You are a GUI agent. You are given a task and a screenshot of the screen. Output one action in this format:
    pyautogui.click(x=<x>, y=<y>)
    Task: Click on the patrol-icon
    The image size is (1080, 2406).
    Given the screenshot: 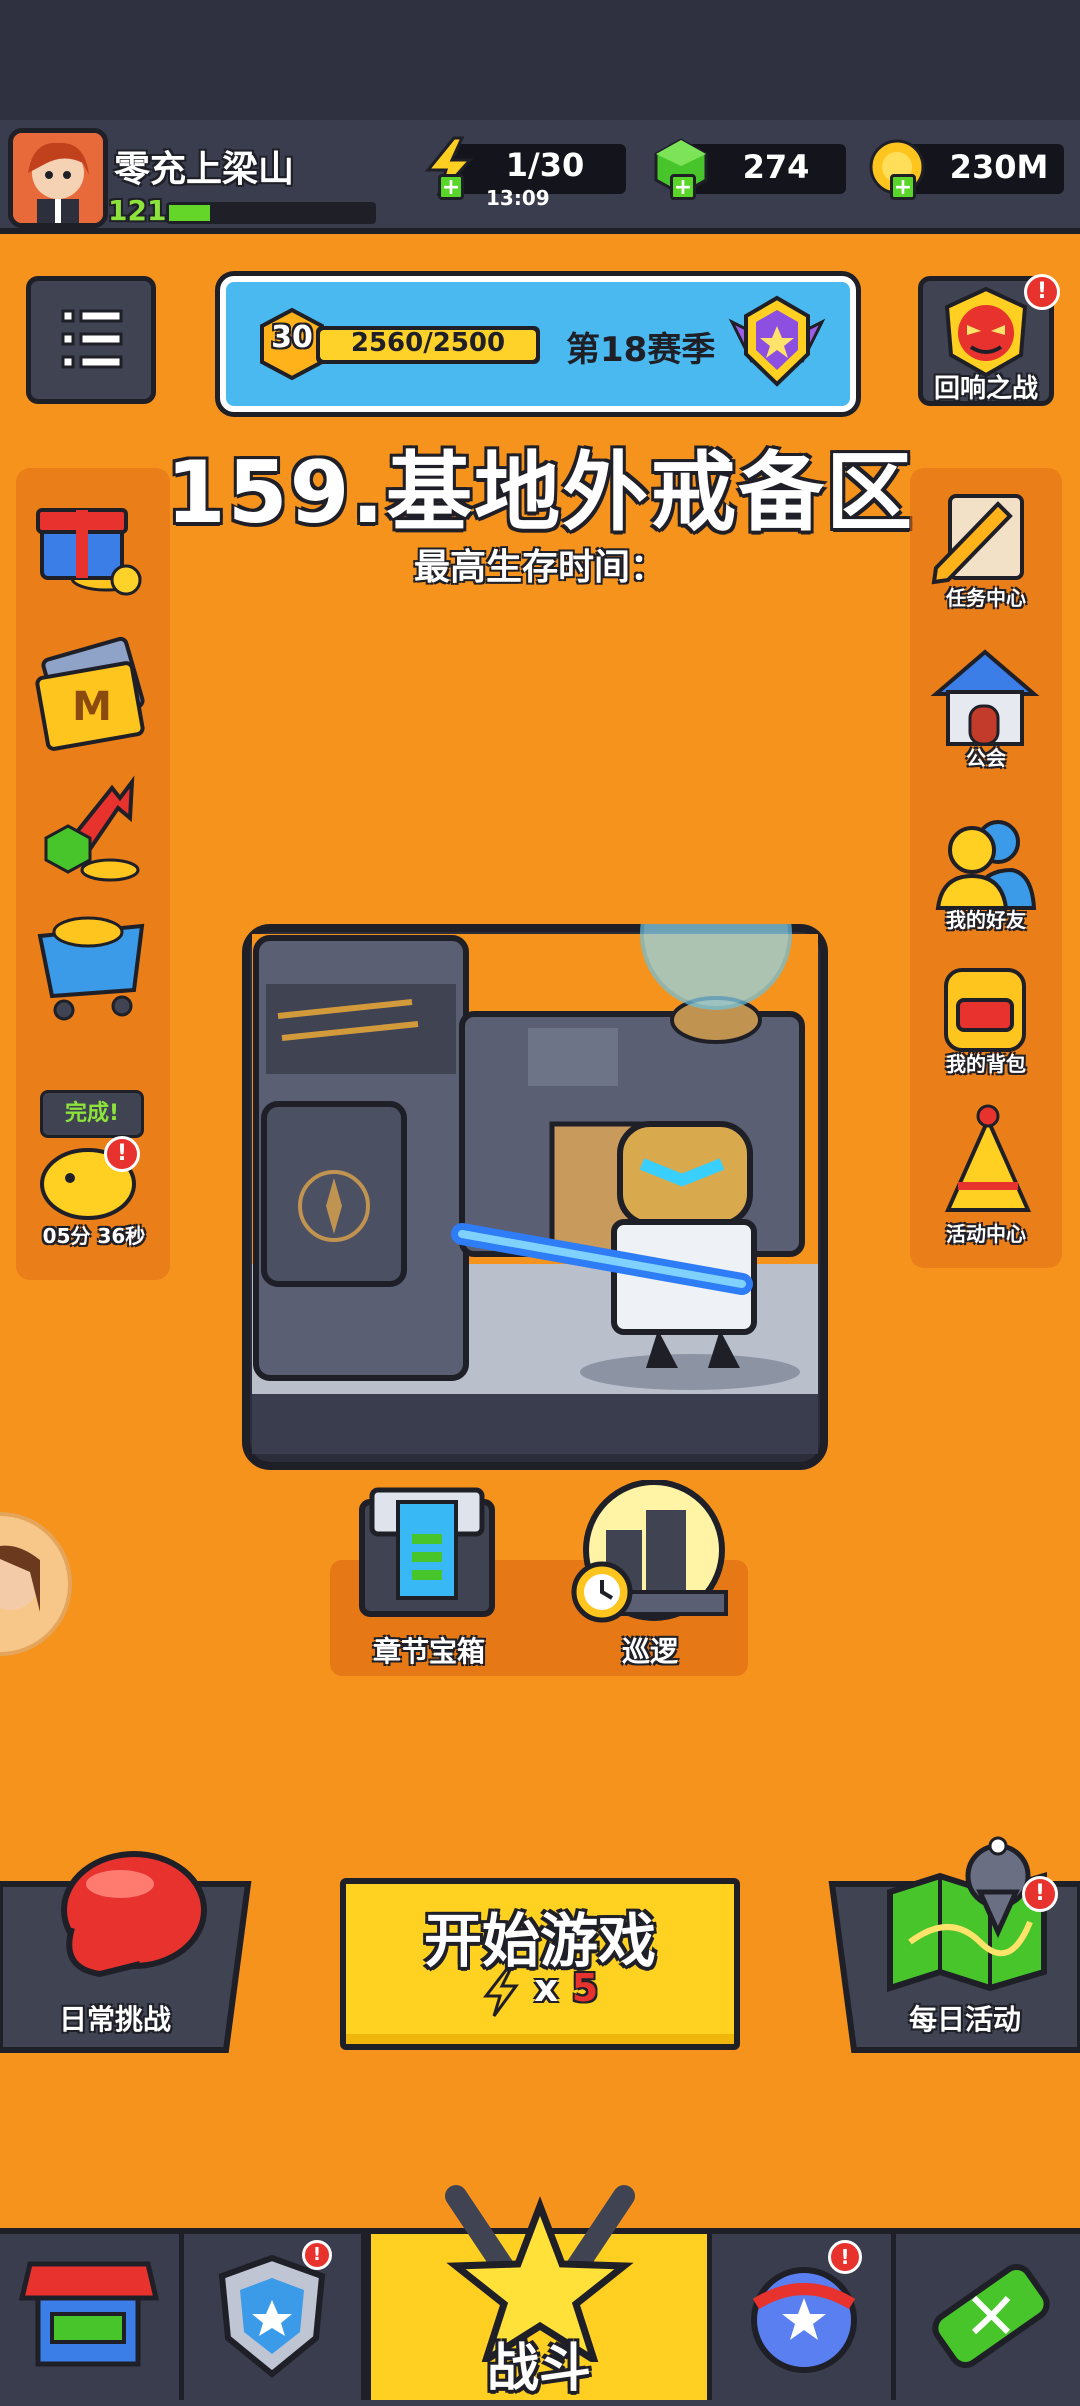 What is the action you would take?
    pyautogui.click(x=648, y=1555)
    